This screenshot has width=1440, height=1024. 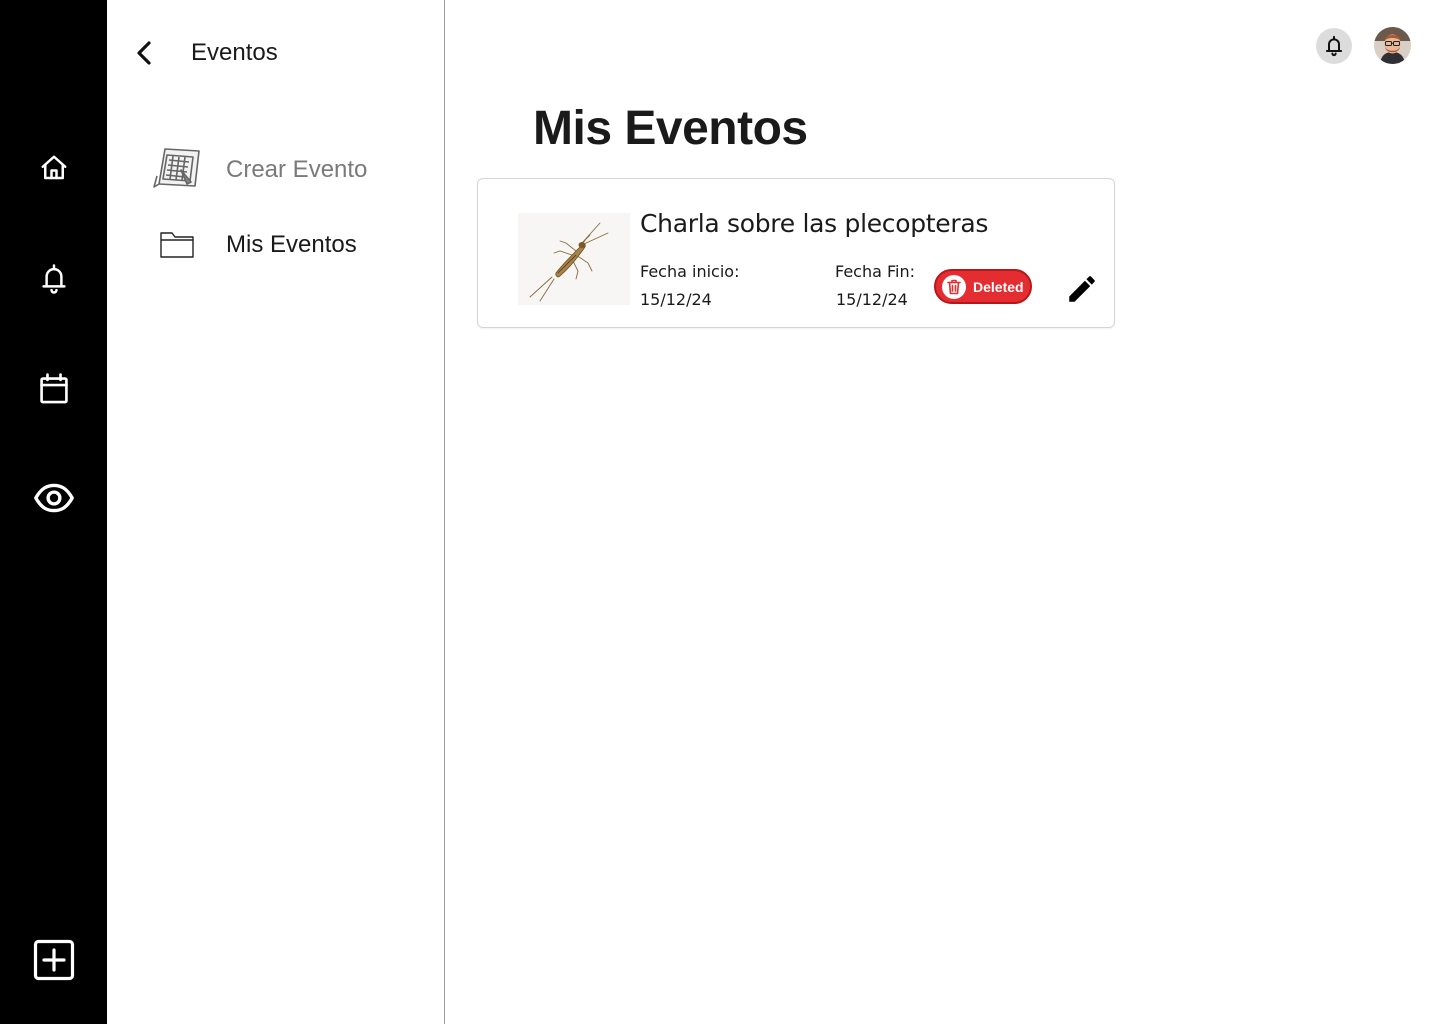 I want to click on event-title: Charla sobre las plecopteras, so click(x=814, y=223).